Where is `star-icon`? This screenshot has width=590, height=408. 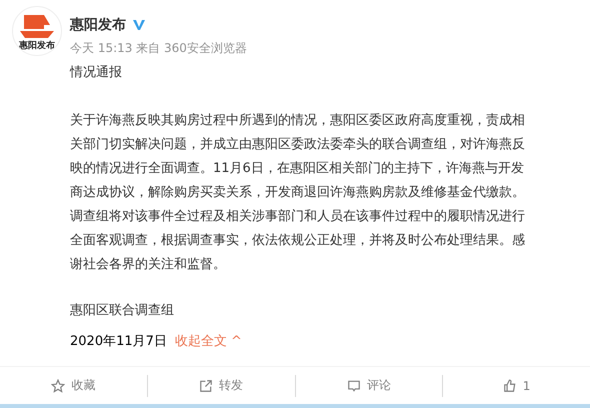
star-icon is located at coordinates (58, 385).